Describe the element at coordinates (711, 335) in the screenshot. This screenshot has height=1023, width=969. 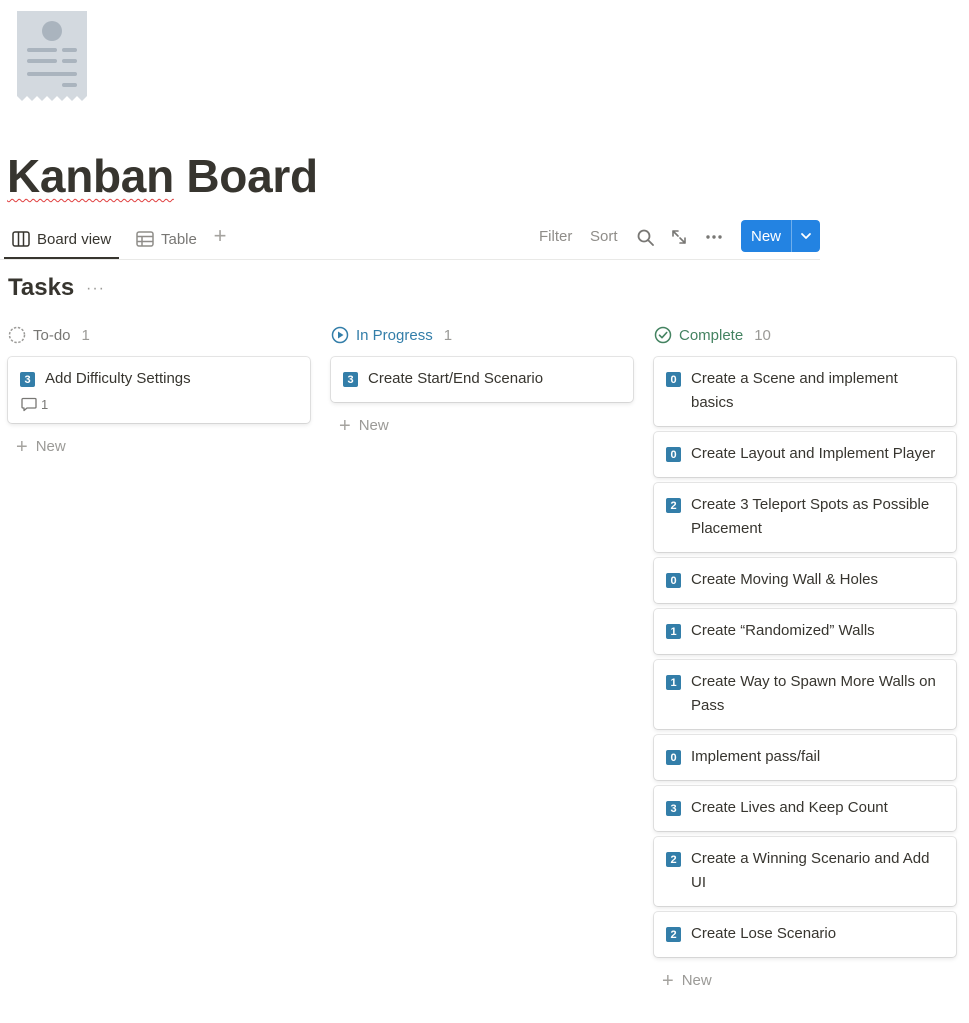
I see `column-name: Complete` at that location.